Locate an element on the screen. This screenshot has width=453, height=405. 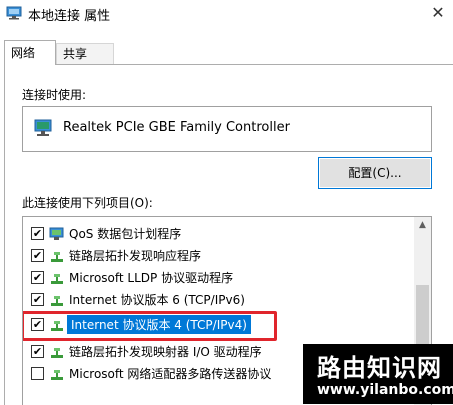
item-label: Microsoft LLDP 协议驱动程序 is located at coordinates (151, 278).